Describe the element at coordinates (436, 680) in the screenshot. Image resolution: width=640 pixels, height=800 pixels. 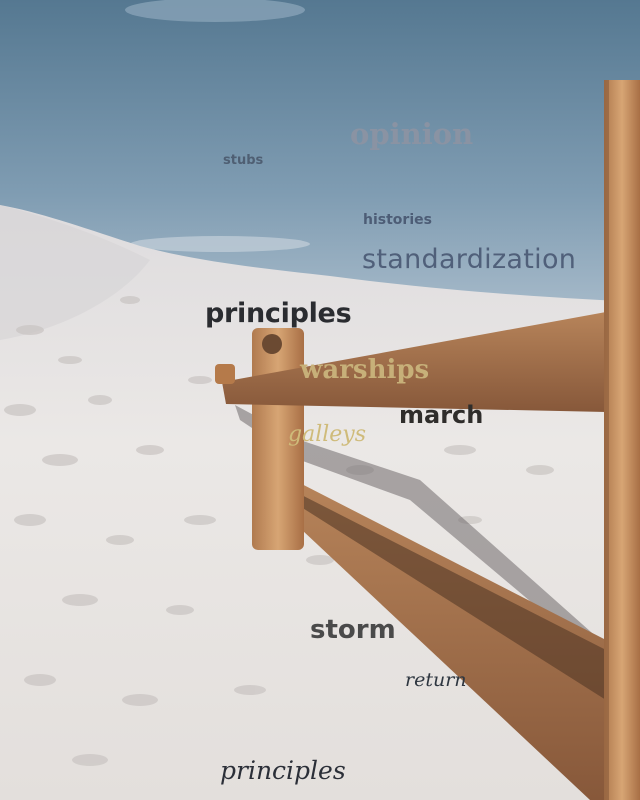
I see `overlay-word-return: return` at that location.